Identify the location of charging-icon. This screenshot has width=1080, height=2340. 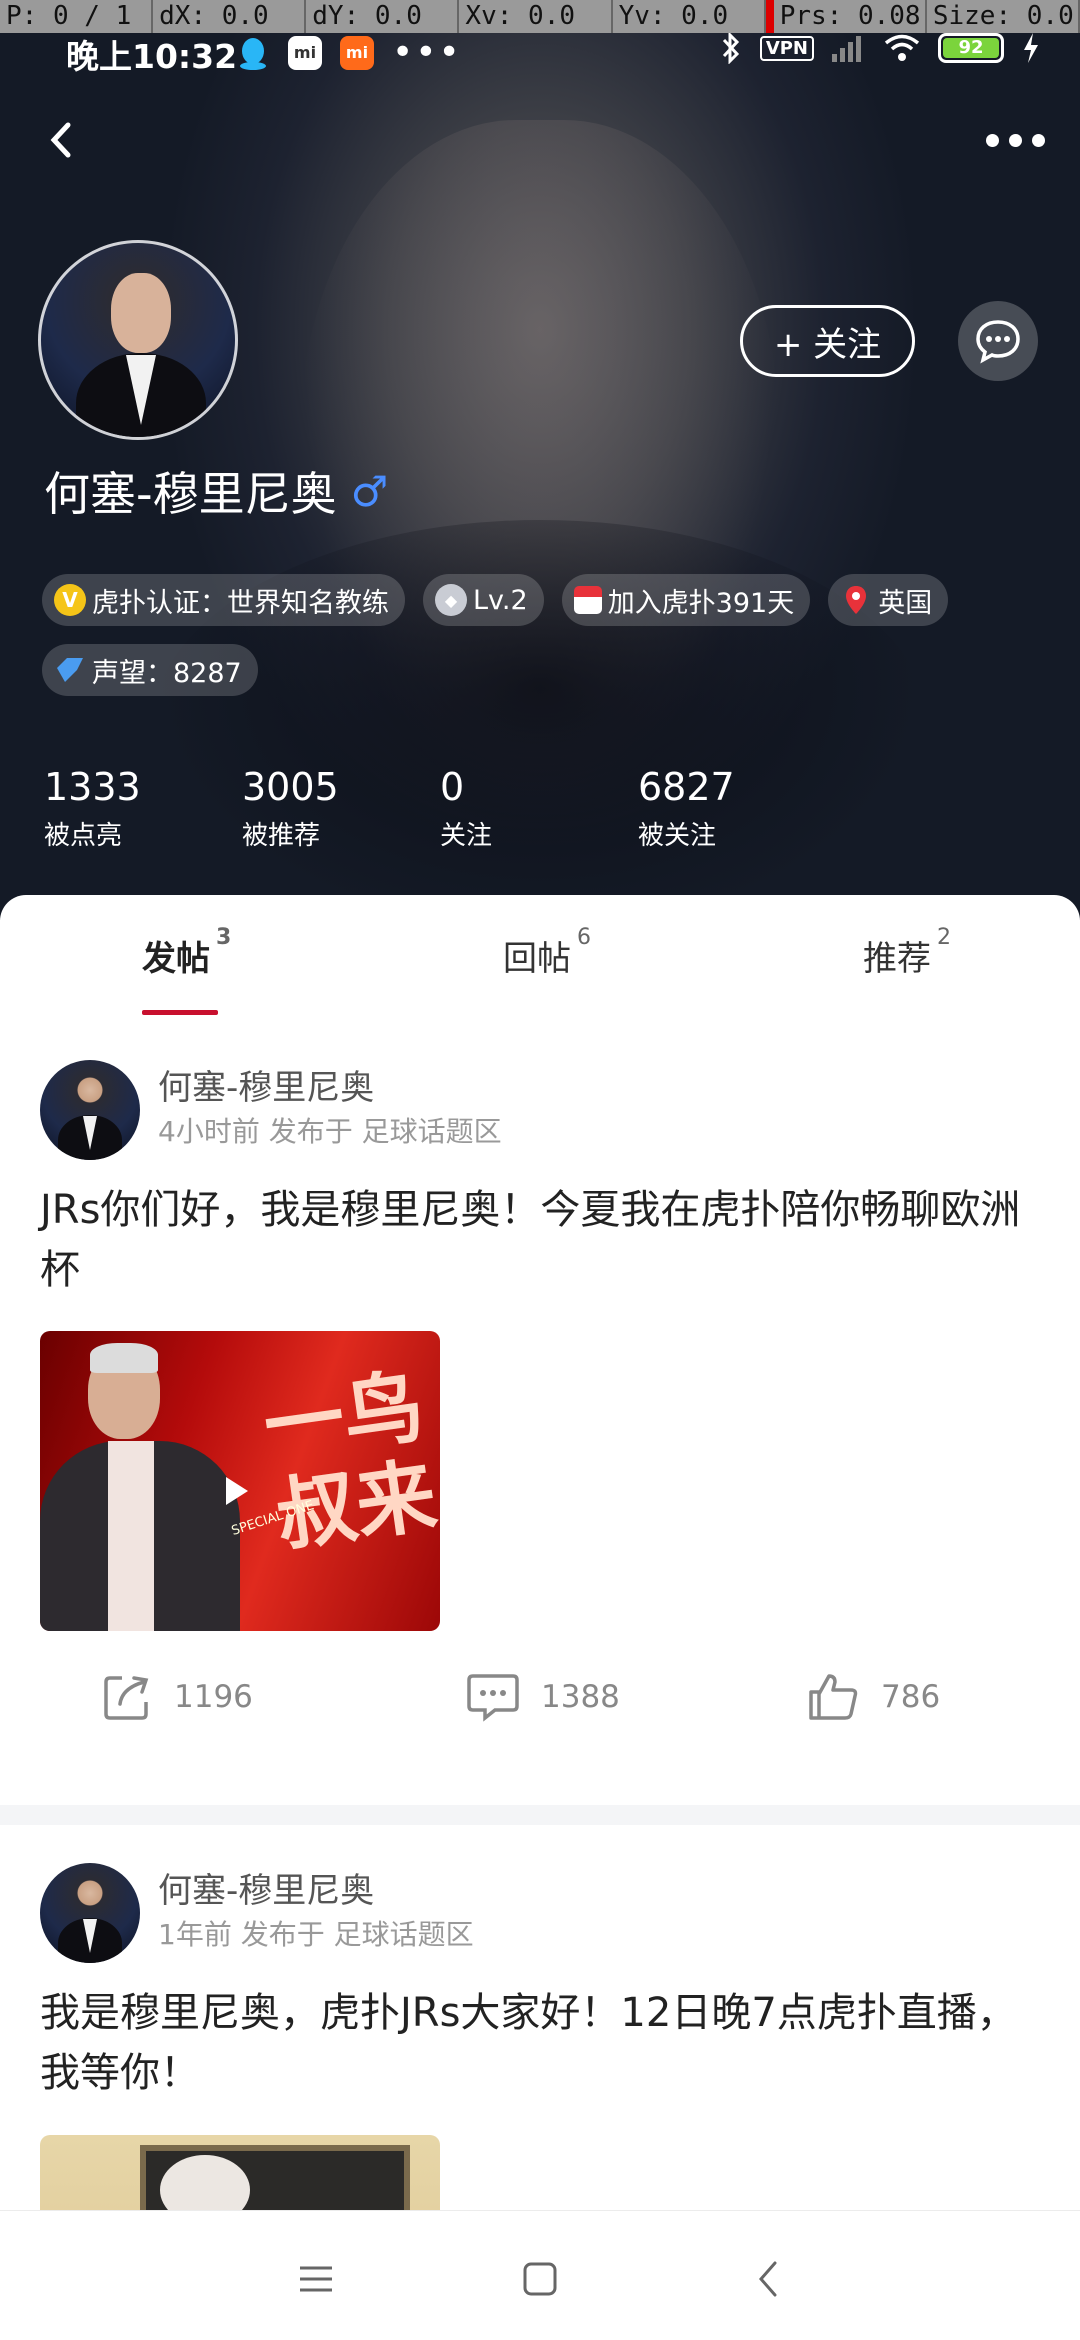
(1031, 48).